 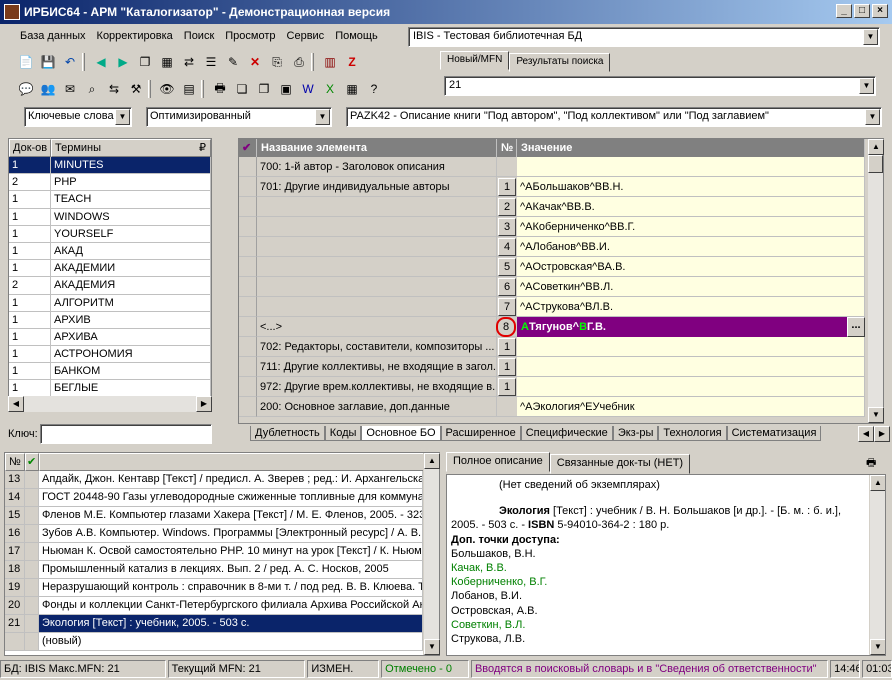 I want to click on field-value: ^AСоветкин^BВ.Л., so click(x=691, y=287).